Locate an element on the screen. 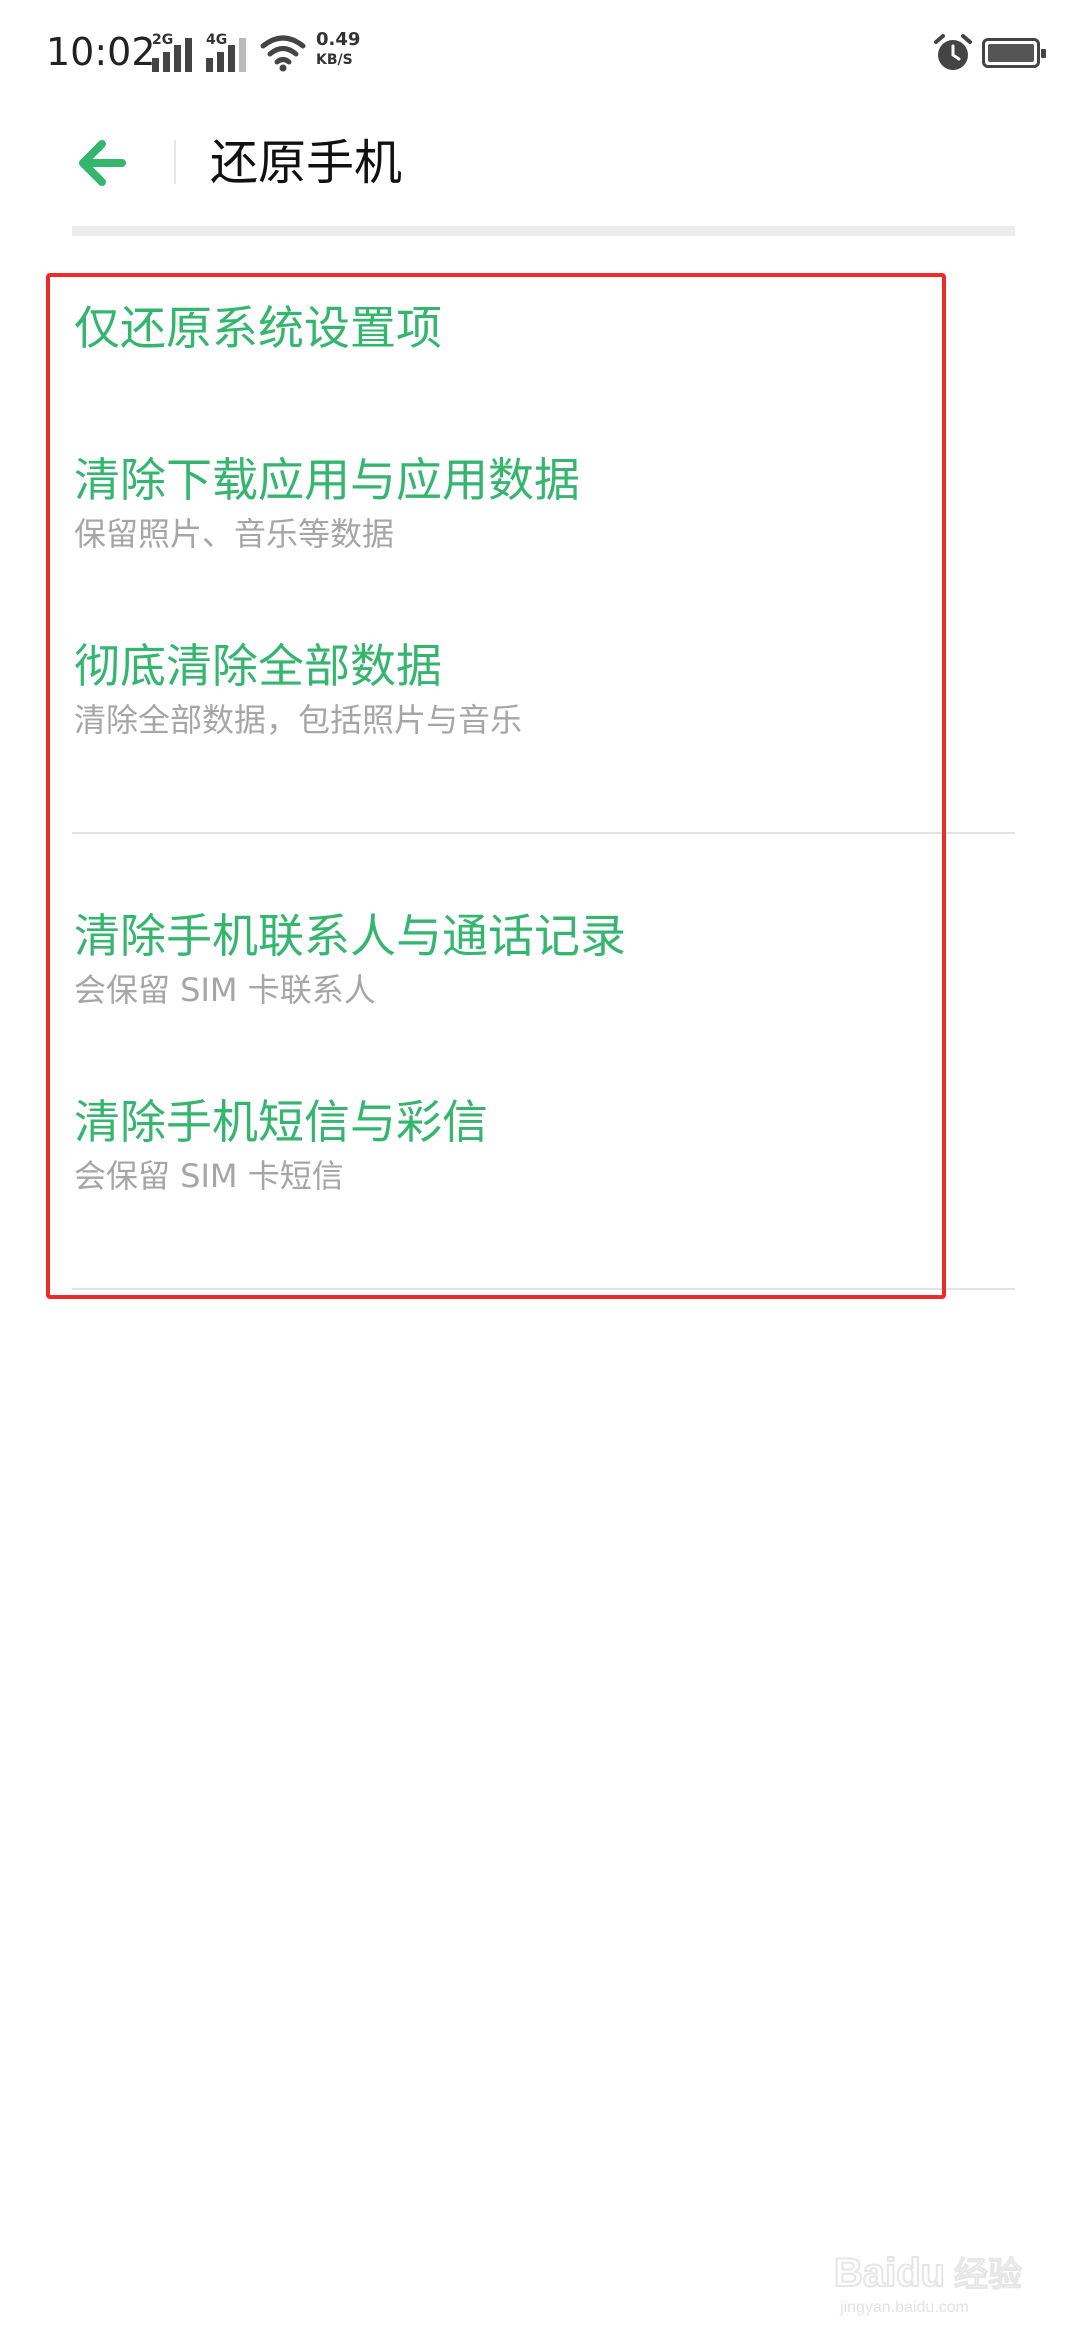  status-bar: 10:02 2G 4G 0.49 KB/S is located at coordinates (540, 55).